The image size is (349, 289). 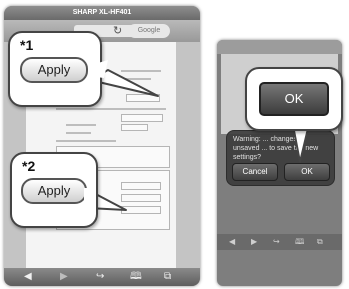 What do you see at coordinates (301, 125) in the screenshot?
I see `ok-callout-tail-cover` at bounding box center [301, 125].